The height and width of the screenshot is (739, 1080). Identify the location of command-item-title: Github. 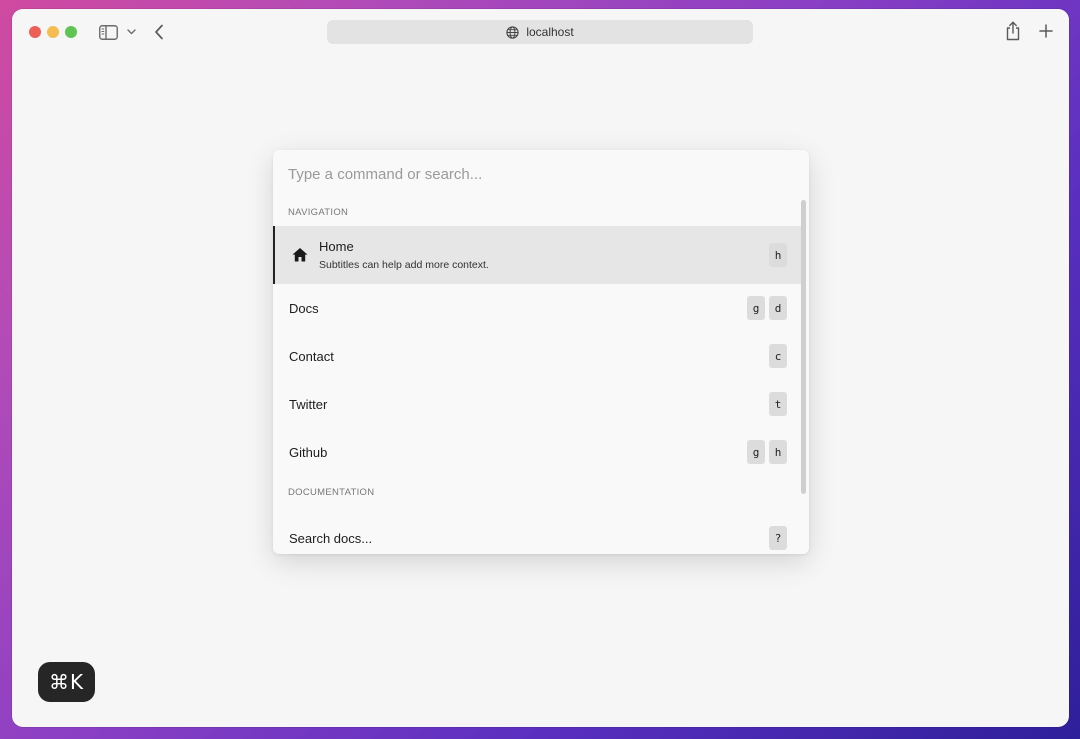
(308, 452).